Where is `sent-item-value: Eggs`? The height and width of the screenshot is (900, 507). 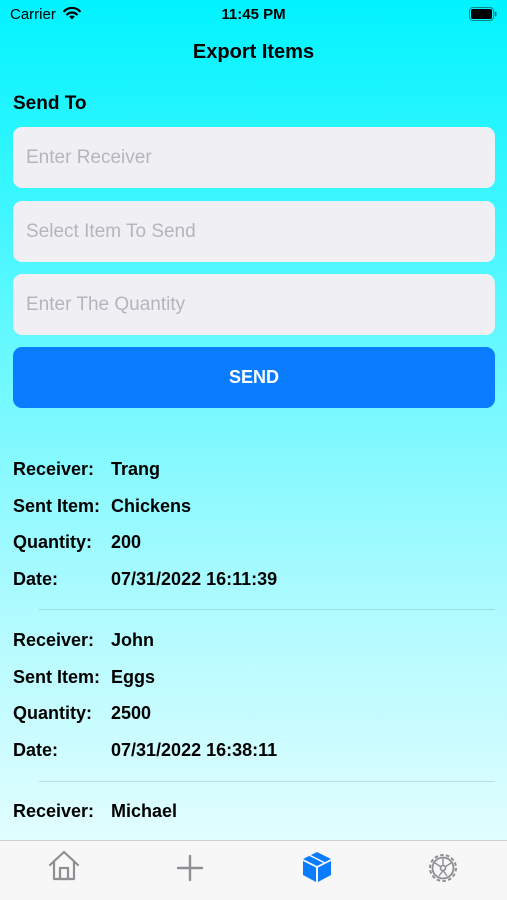 sent-item-value: Eggs is located at coordinates (133, 676).